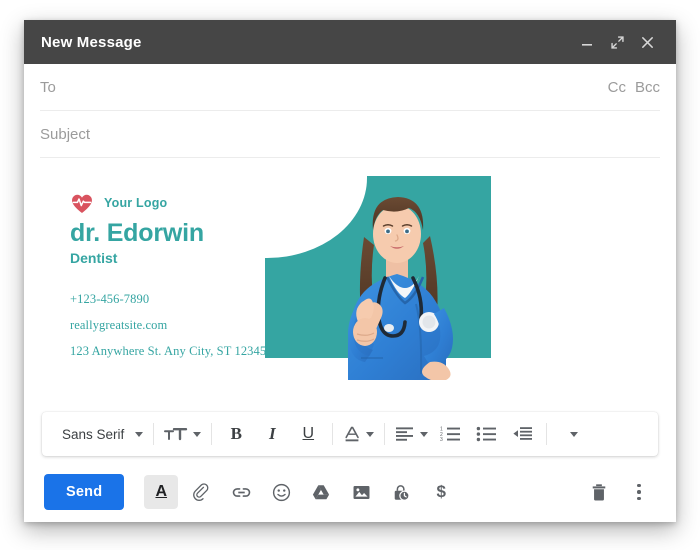 This screenshot has height=550, width=700. What do you see at coordinates (441, 439) in the screenshot?
I see `svg-text: 3` at bounding box center [441, 439].